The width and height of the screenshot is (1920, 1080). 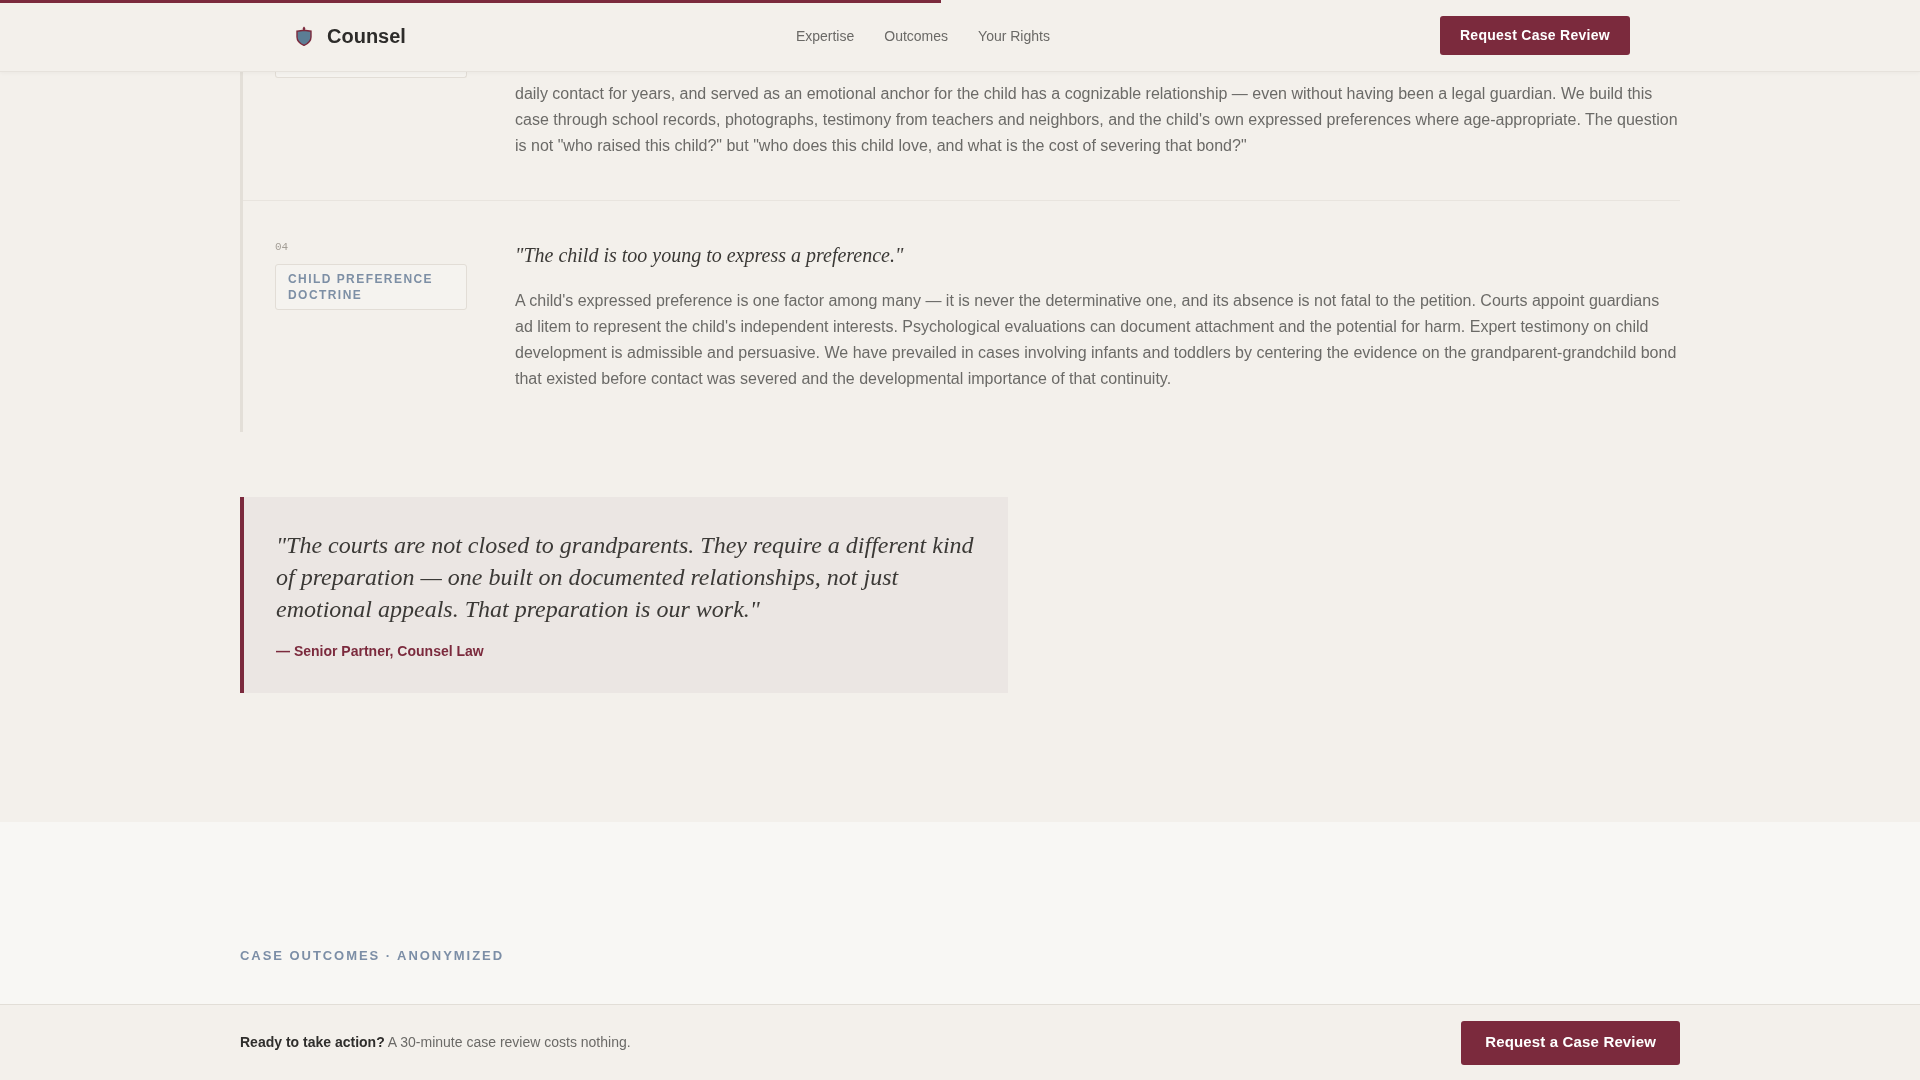 What do you see at coordinates (1097, 120) in the screenshot?
I see `response-paragraph: daily contact for years, and served as an emotional anchor for the child has a cognizable relationship — even without having been a legal guardian. We build this case through school records, photographs, testimony from teachers and neighbors, and the child's own expressed preferences where age-appropriate. The question is not "who raised this child?" but "who does this child love, and what is the cost of severing that bond?"` at bounding box center [1097, 120].